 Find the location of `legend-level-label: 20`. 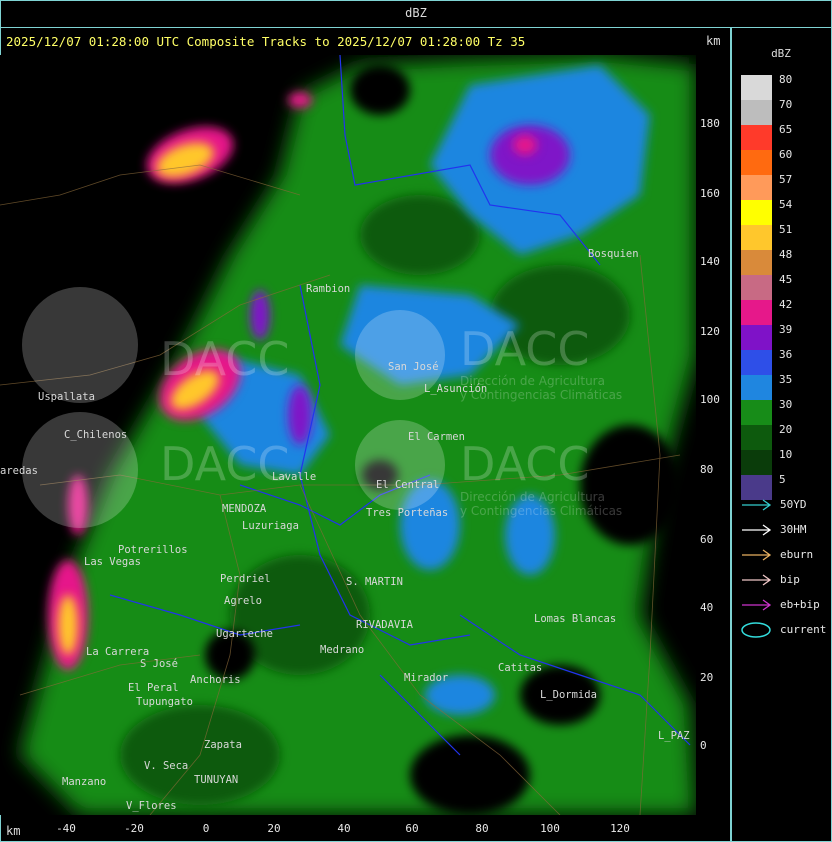

legend-level-label: 20 is located at coordinates (786, 429).